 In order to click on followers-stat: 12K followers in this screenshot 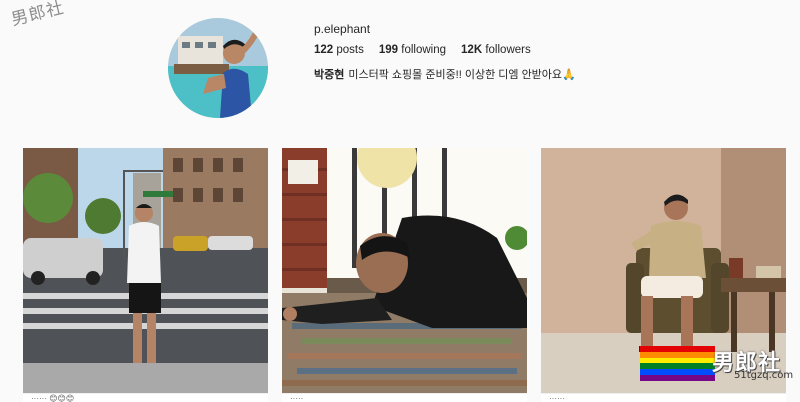, I will do `click(496, 50)`.